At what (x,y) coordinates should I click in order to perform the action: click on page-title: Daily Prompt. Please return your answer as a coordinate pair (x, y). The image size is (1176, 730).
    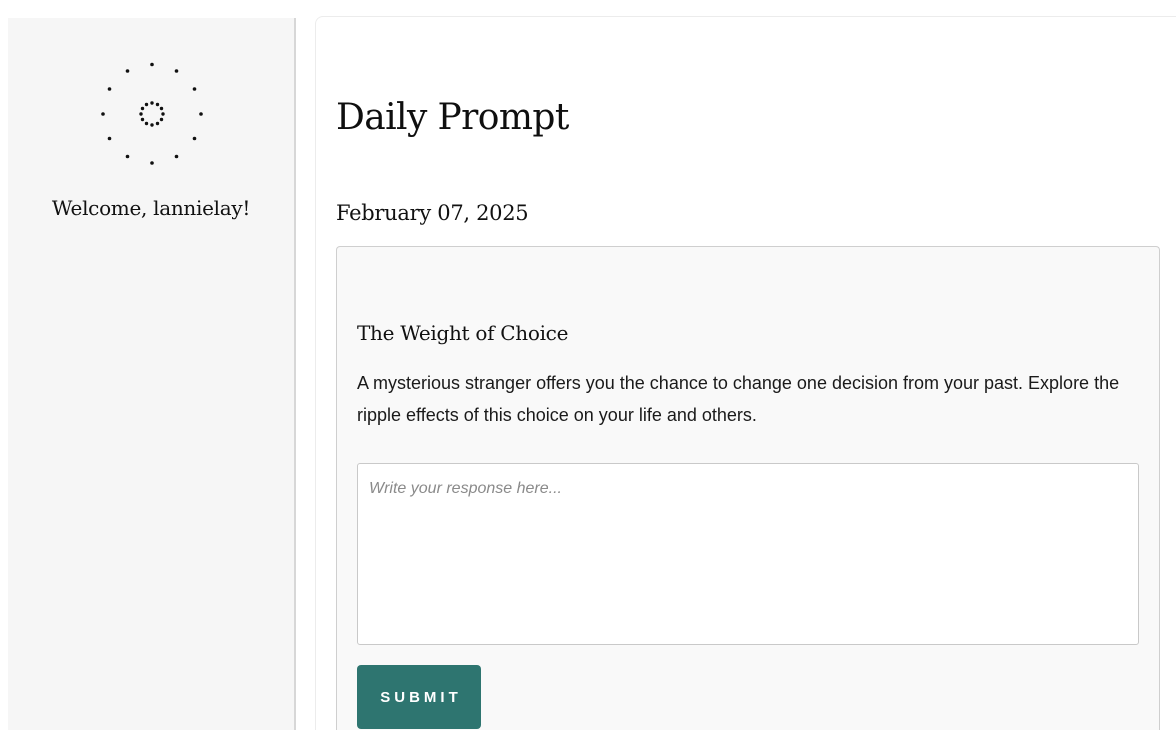
    Looking at the image, I should click on (452, 117).